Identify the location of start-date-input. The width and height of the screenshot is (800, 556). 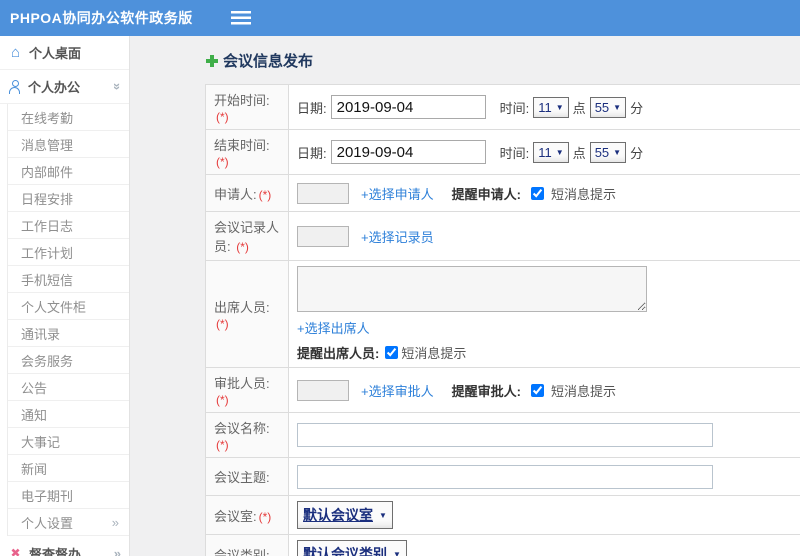
(408, 107).